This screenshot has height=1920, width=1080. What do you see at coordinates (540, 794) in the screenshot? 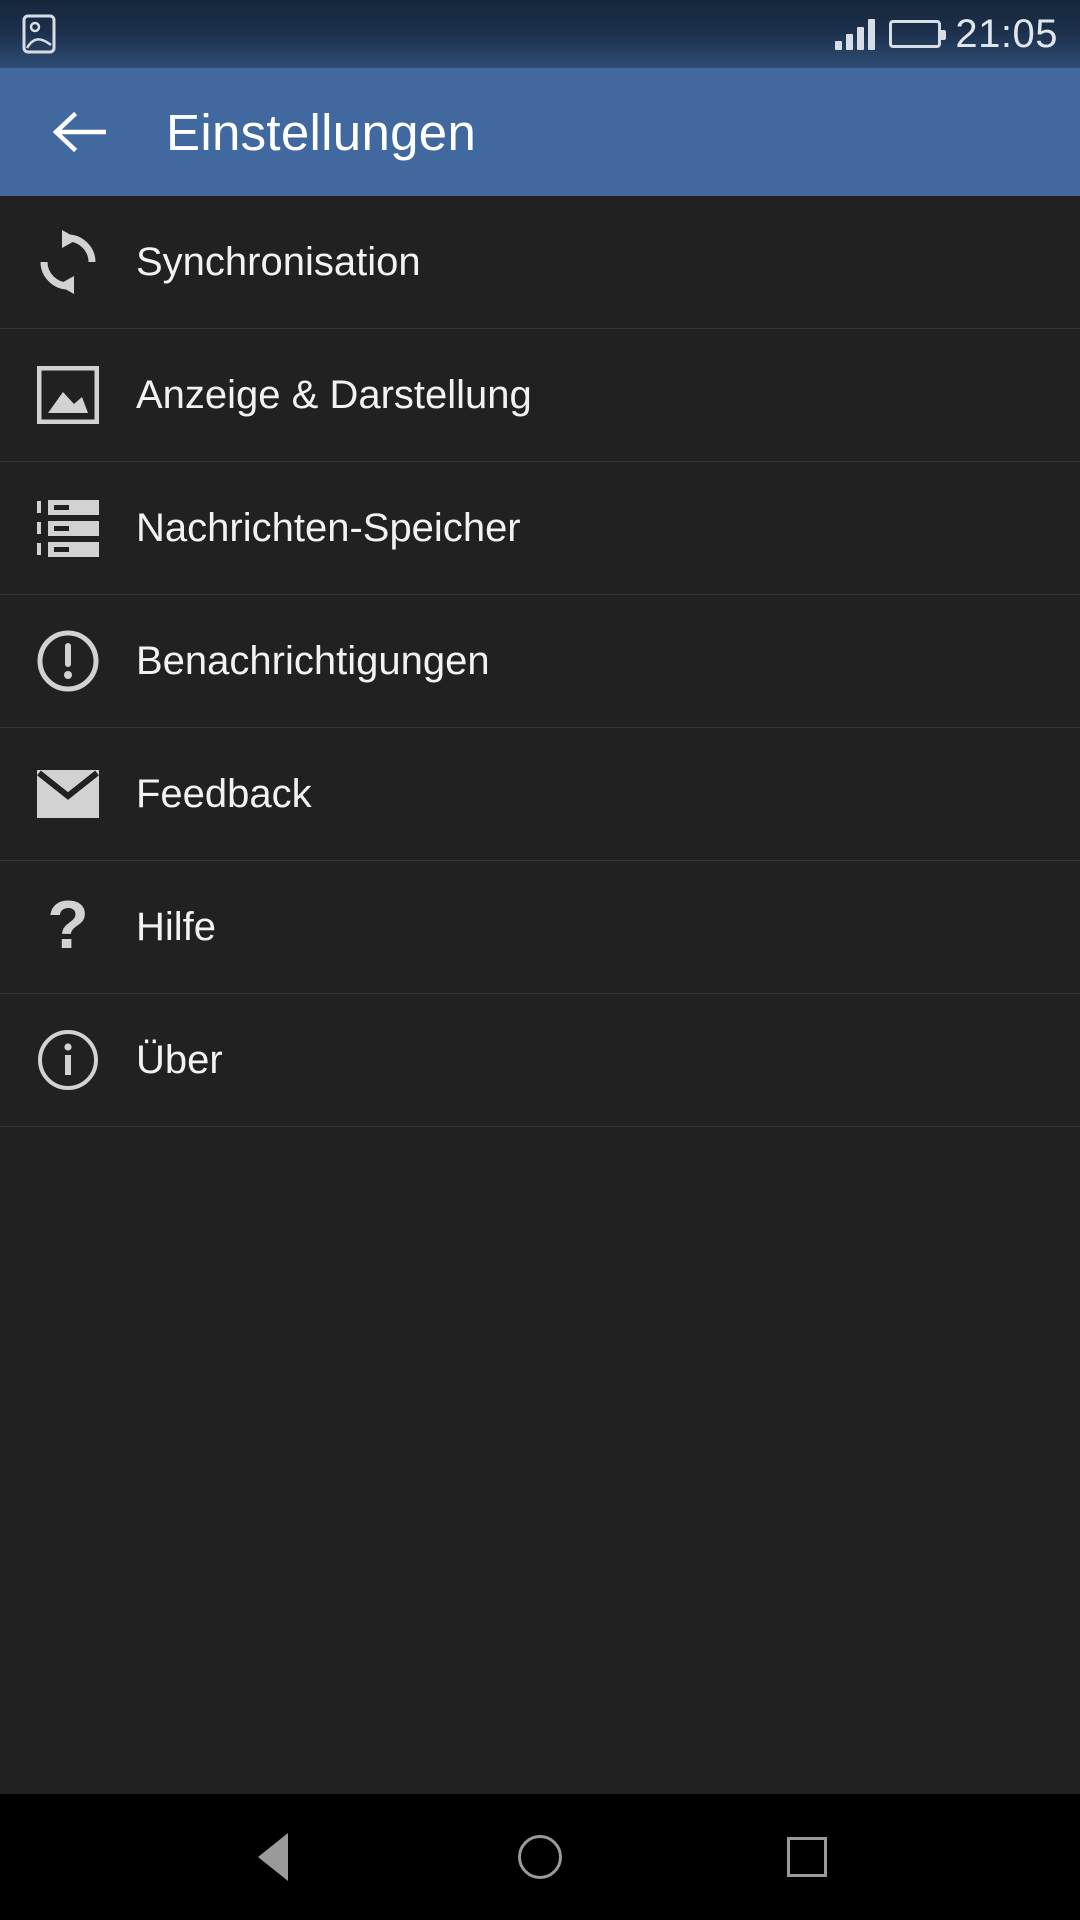
I see `list-item-feedback: Feedback` at bounding box center [540, 794].